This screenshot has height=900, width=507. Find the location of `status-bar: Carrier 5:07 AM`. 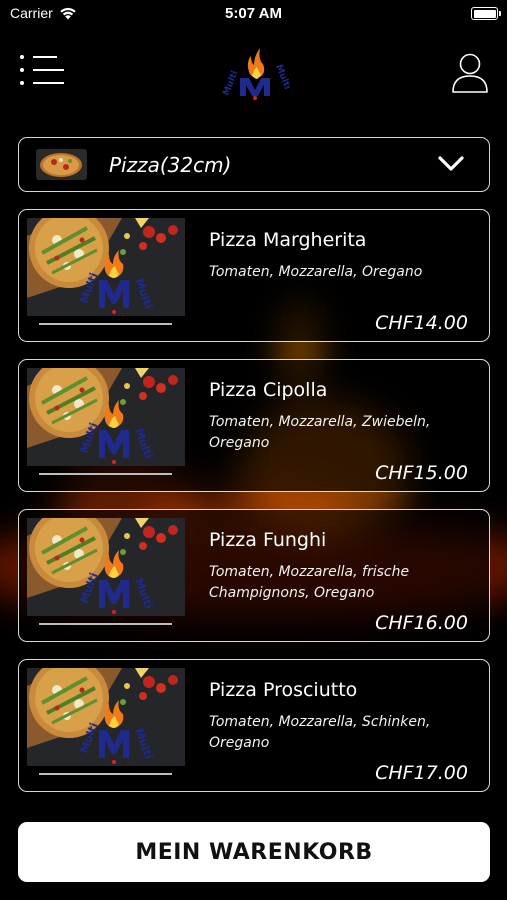

status-bar: Carrier 5:07 AM is located at coordinates (253, 15).